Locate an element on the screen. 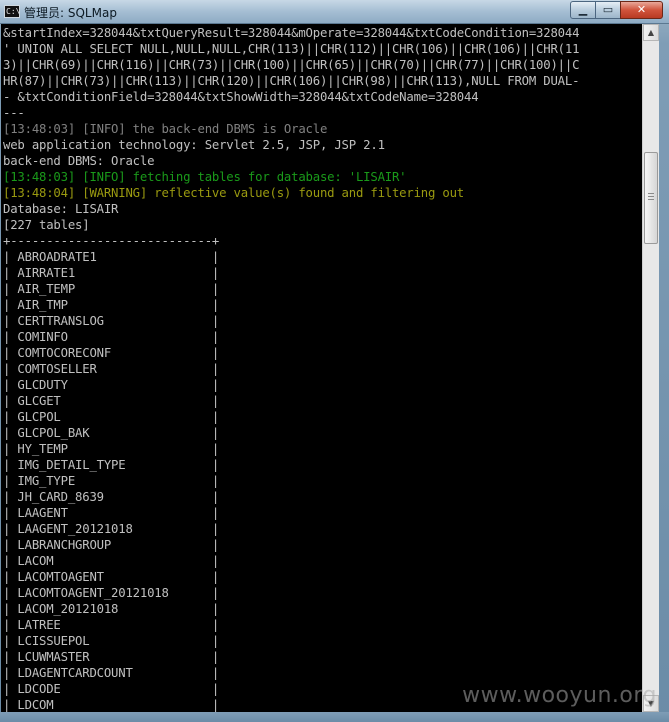  watermark: www.wooyun.org is located at coordinates (559, 695).